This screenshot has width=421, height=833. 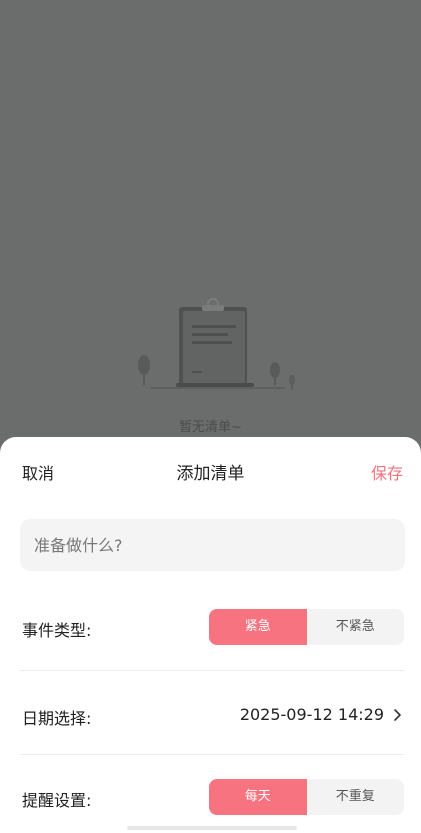 I want to click on task-input-container, so click(x=212, y=545).